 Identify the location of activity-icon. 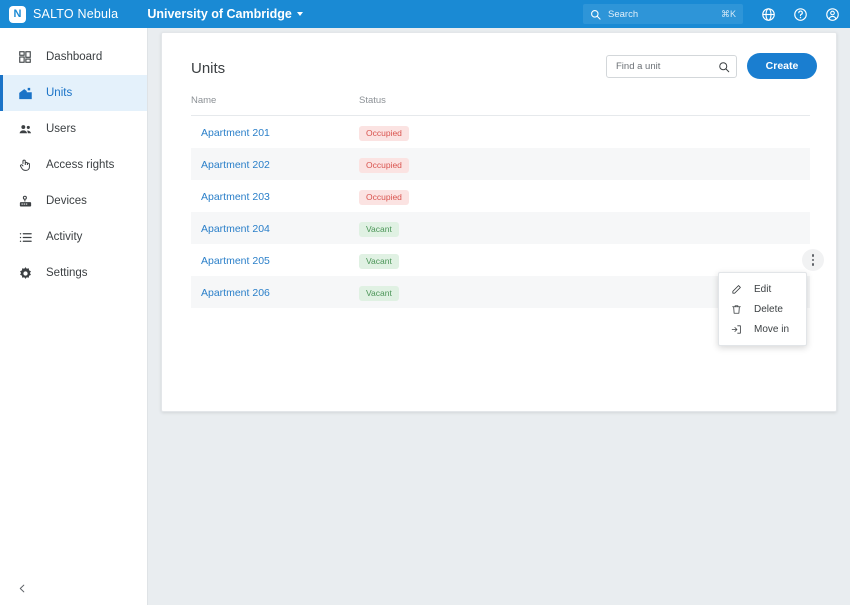
(25, 237).